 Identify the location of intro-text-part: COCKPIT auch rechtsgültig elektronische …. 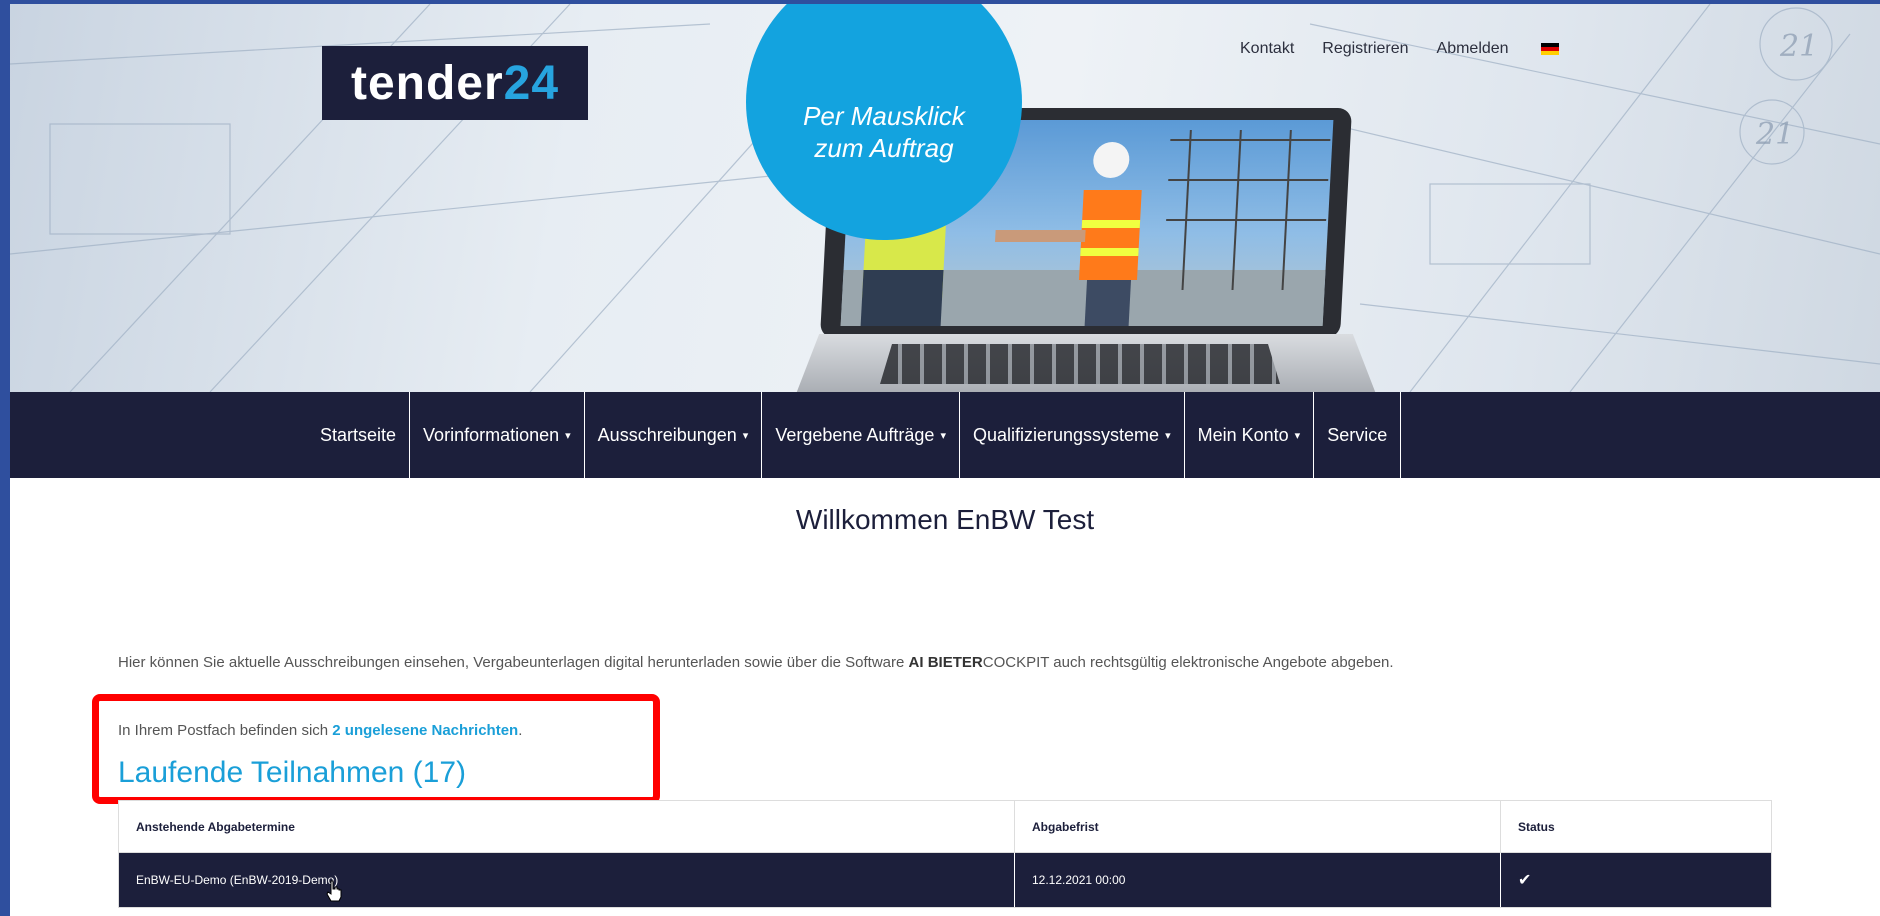
(1188, 662).